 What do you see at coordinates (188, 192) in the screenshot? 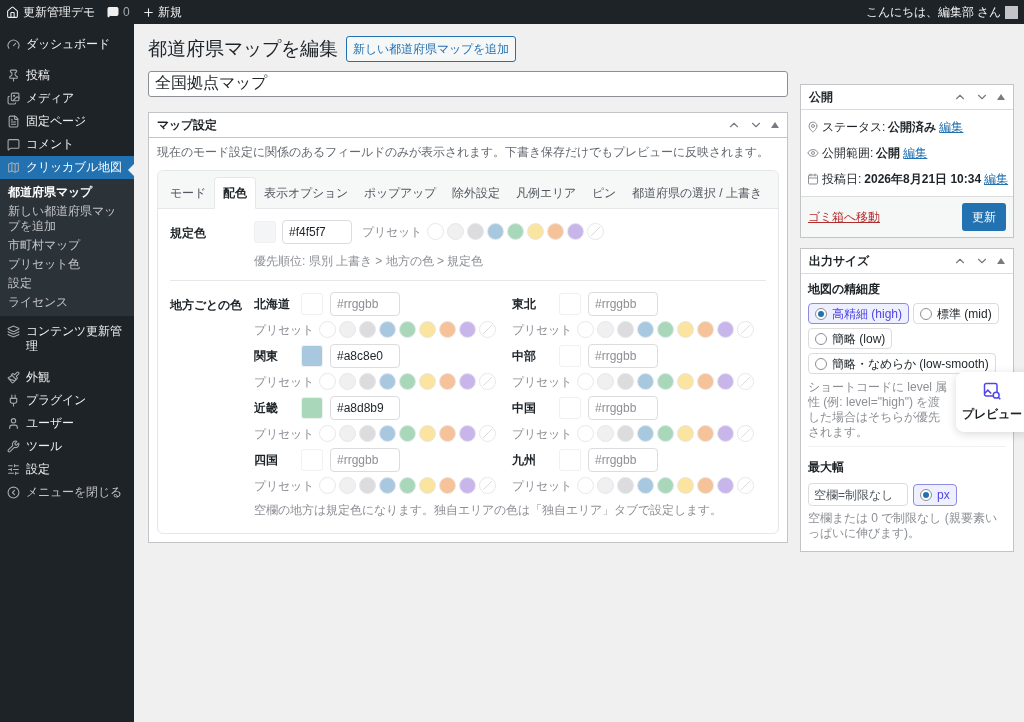
I see `settings-tab: モード` at bounding box center [188, 192].